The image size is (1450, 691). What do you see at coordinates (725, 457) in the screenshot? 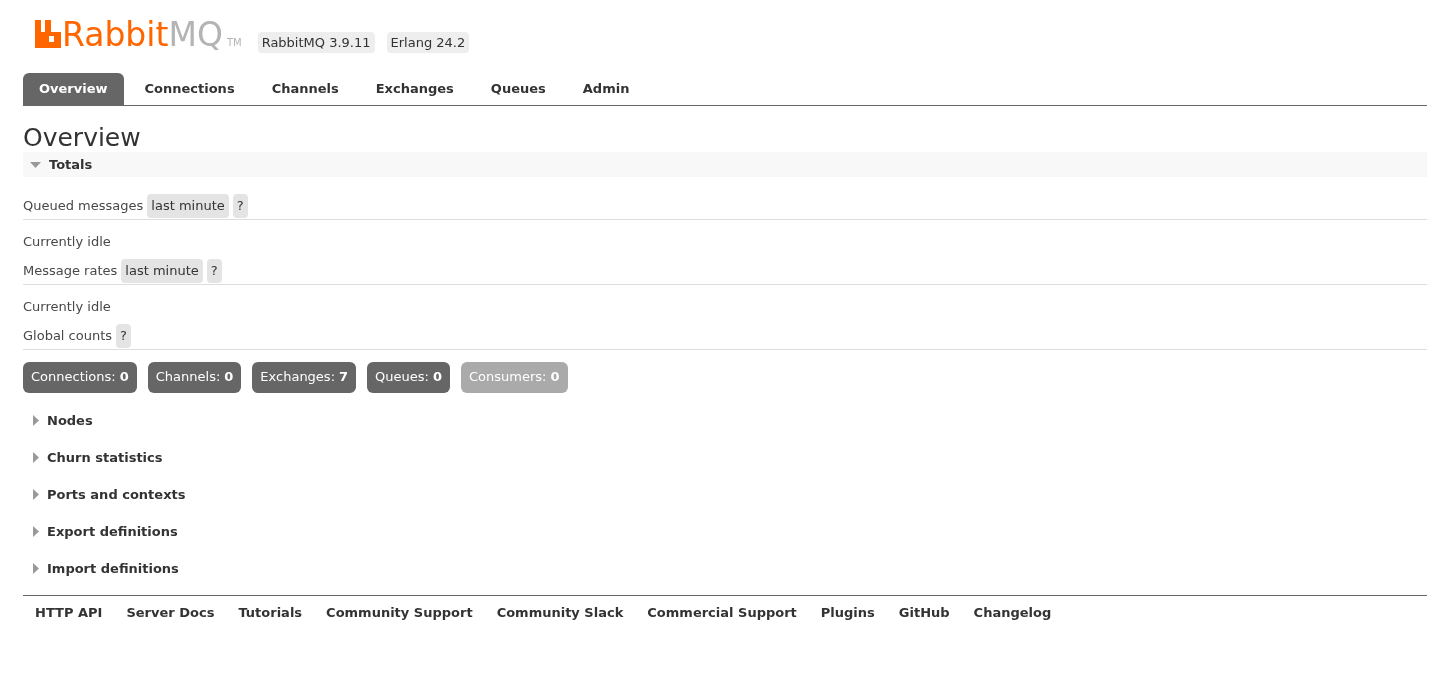
I see `section-header: Churn statistics` at bounding box center [725, 457].